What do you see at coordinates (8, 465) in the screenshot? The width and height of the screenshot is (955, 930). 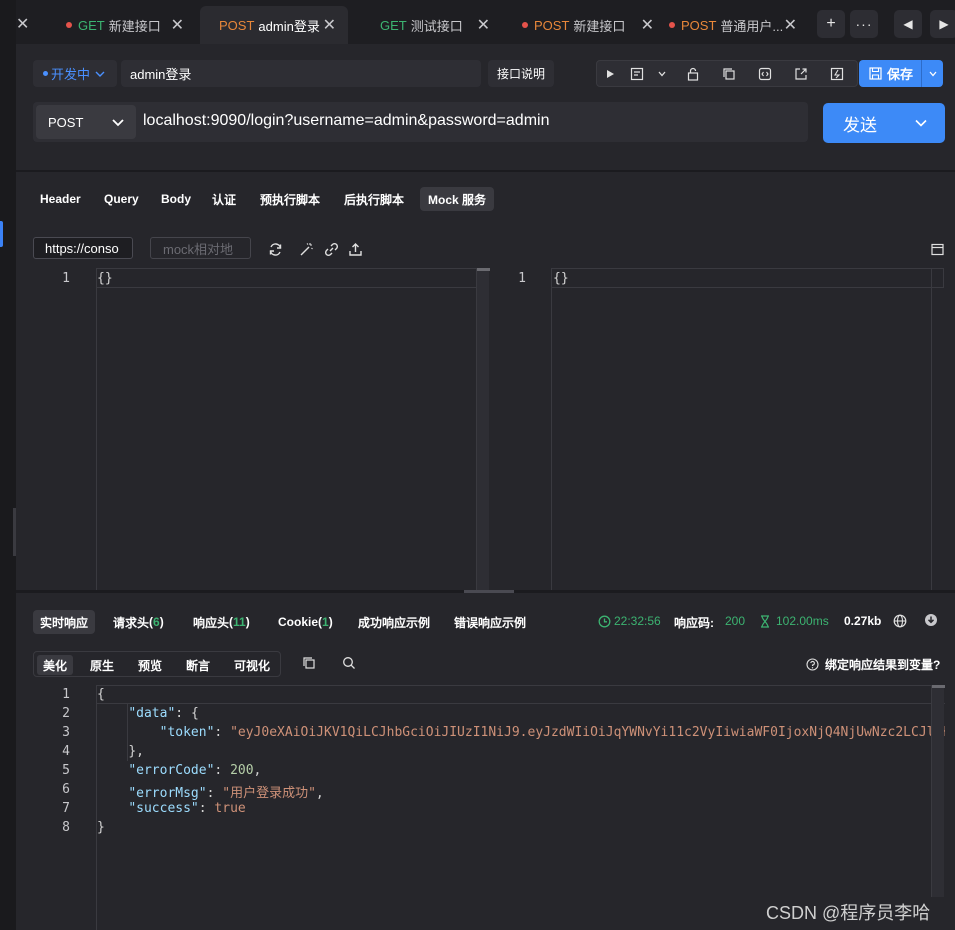 I see `left-sidebar-strip` at bounding box center [8, 465].